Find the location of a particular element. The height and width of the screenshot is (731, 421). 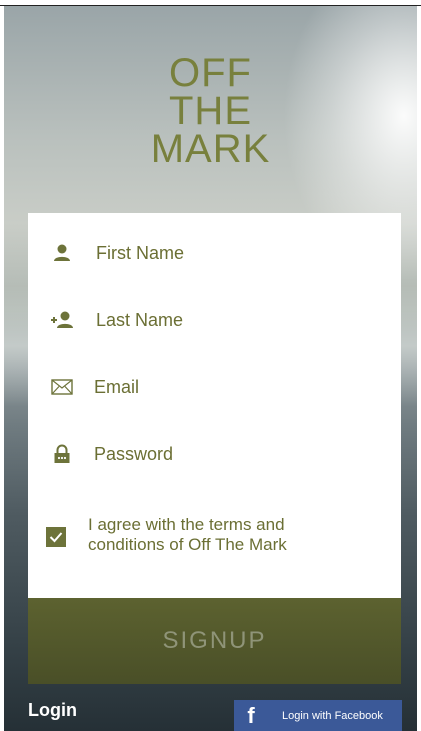

facebook-login-button: f Login with Facebook is located at coordinates (318, 715).